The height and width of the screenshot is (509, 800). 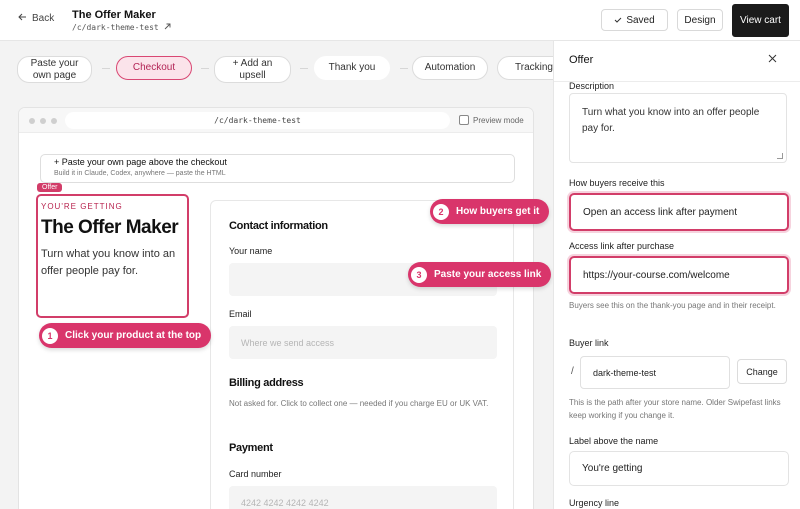 I want to click on card-number-input: 4242 4242 4242 4242, so click(x=363, y=497).